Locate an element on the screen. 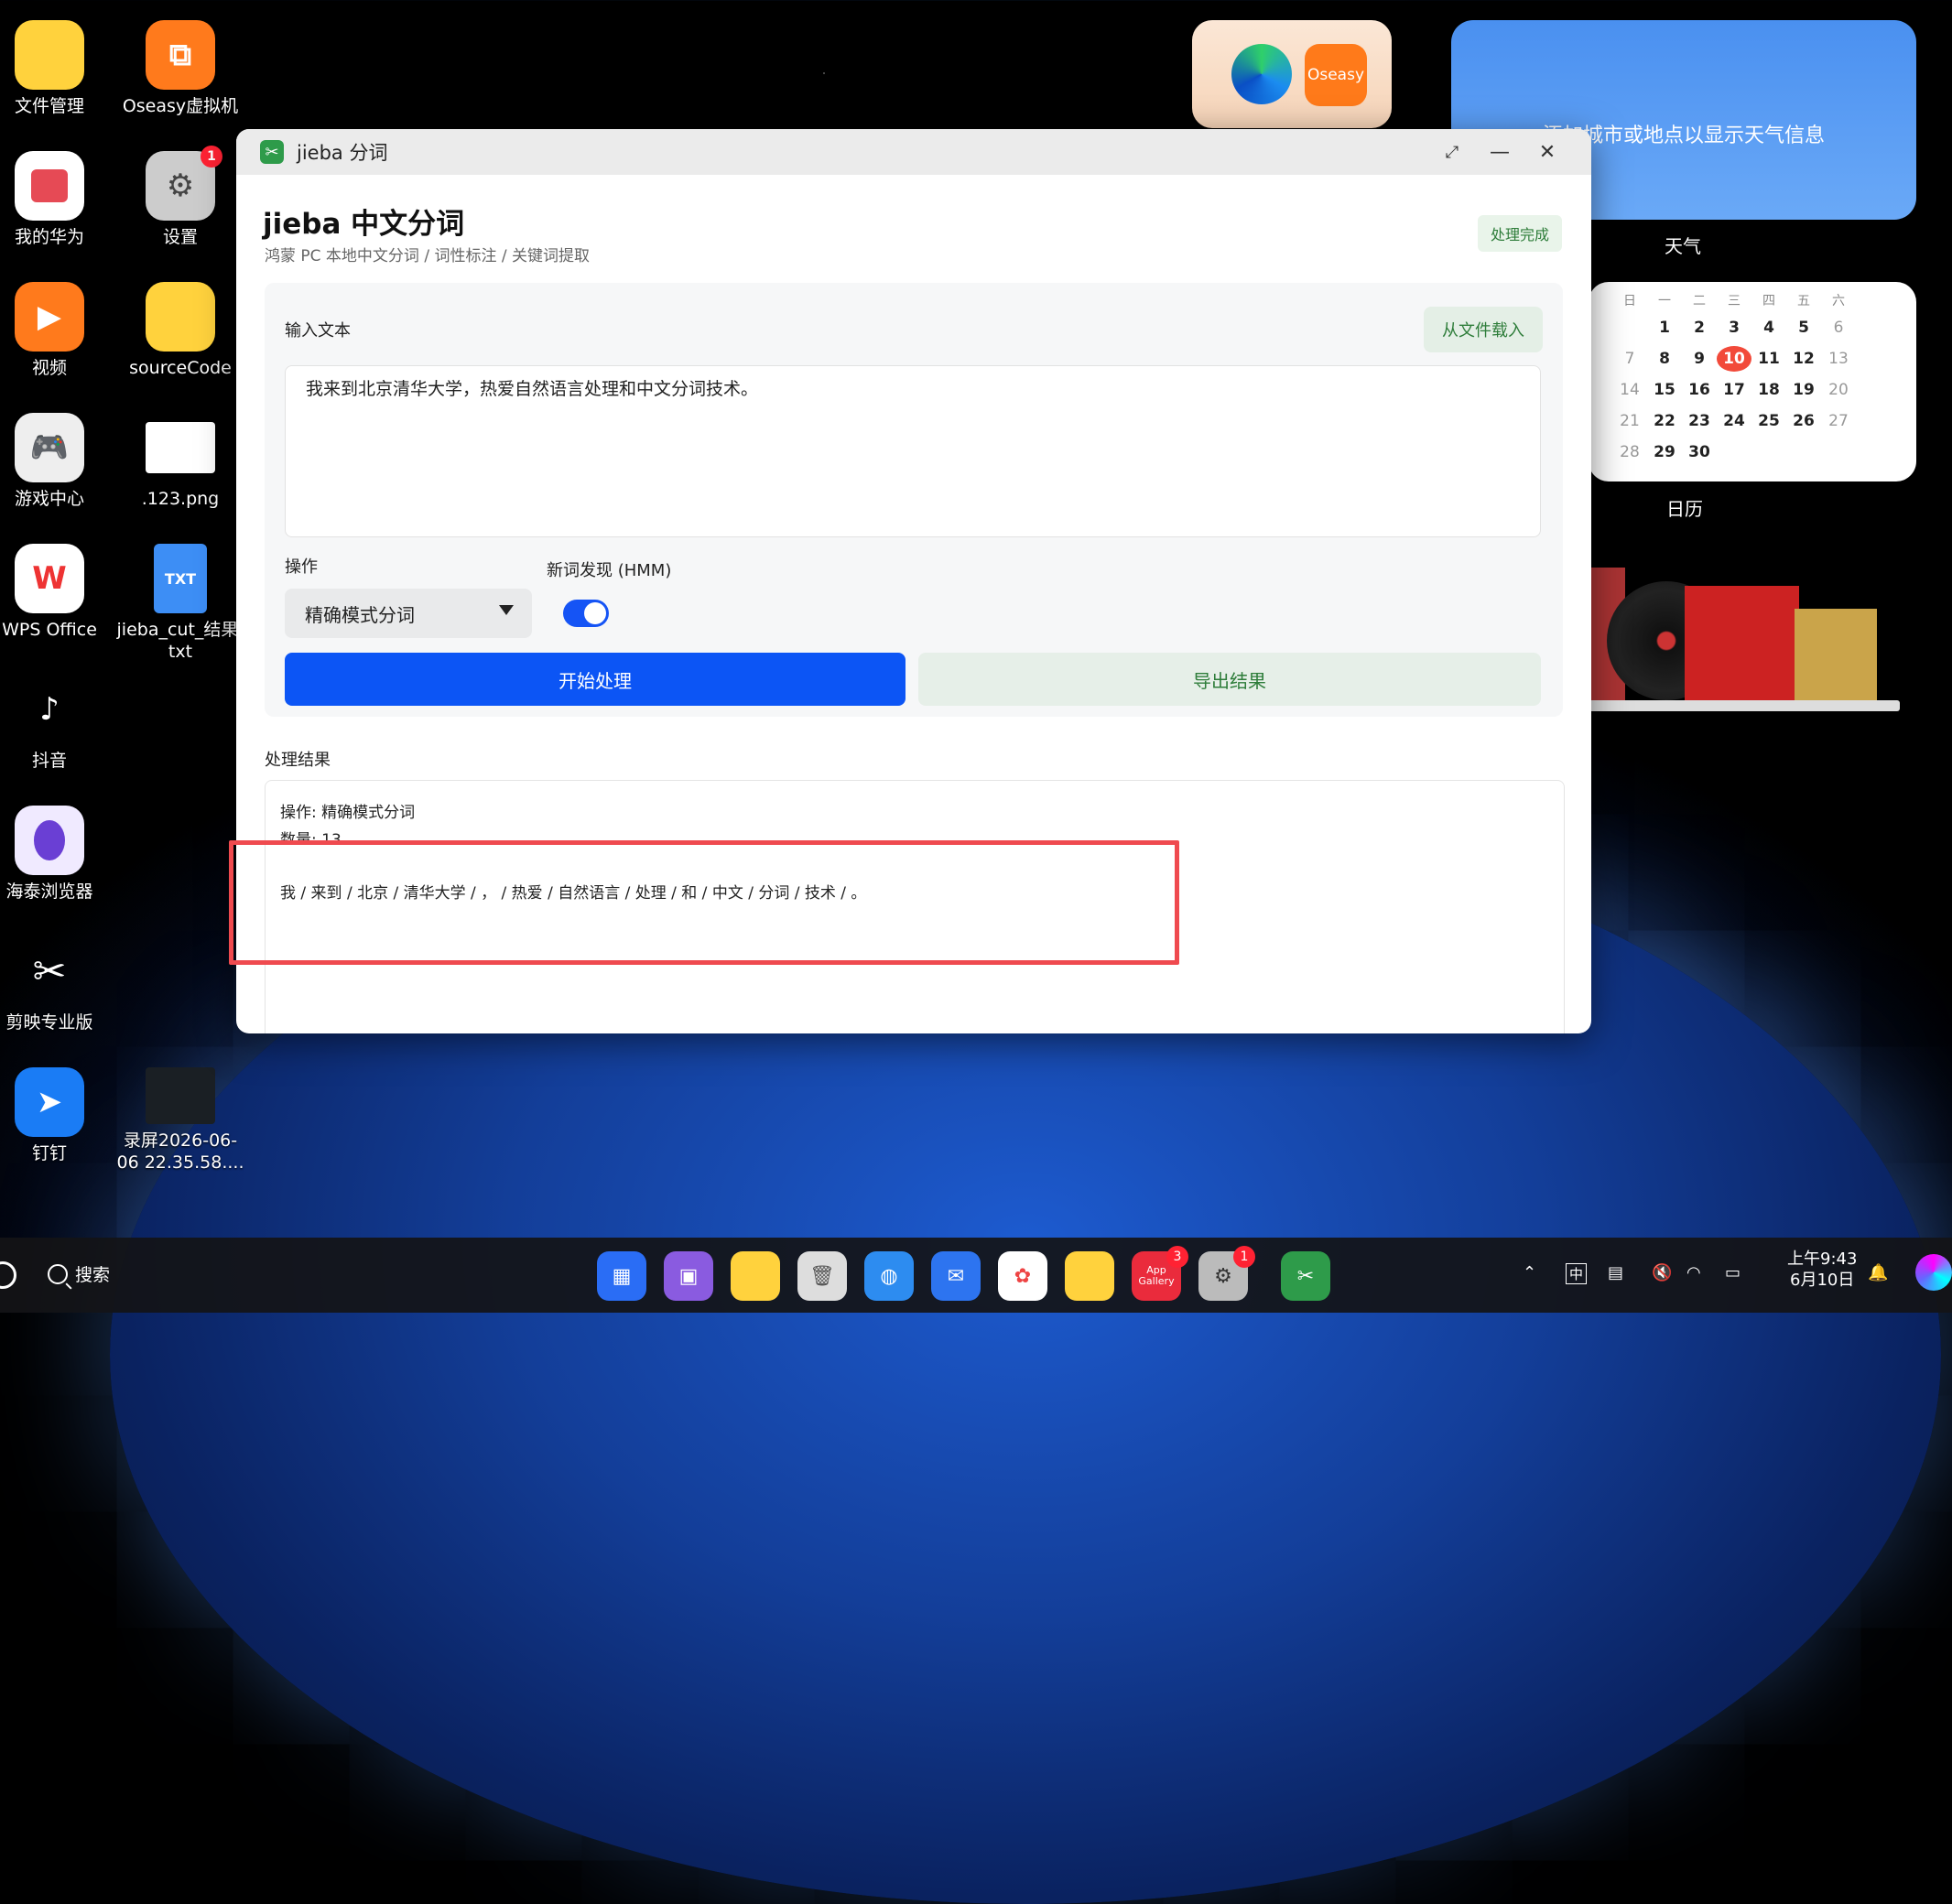  desktop-icon-sourcecode: sourceCode is located at coordinates (180, 330).